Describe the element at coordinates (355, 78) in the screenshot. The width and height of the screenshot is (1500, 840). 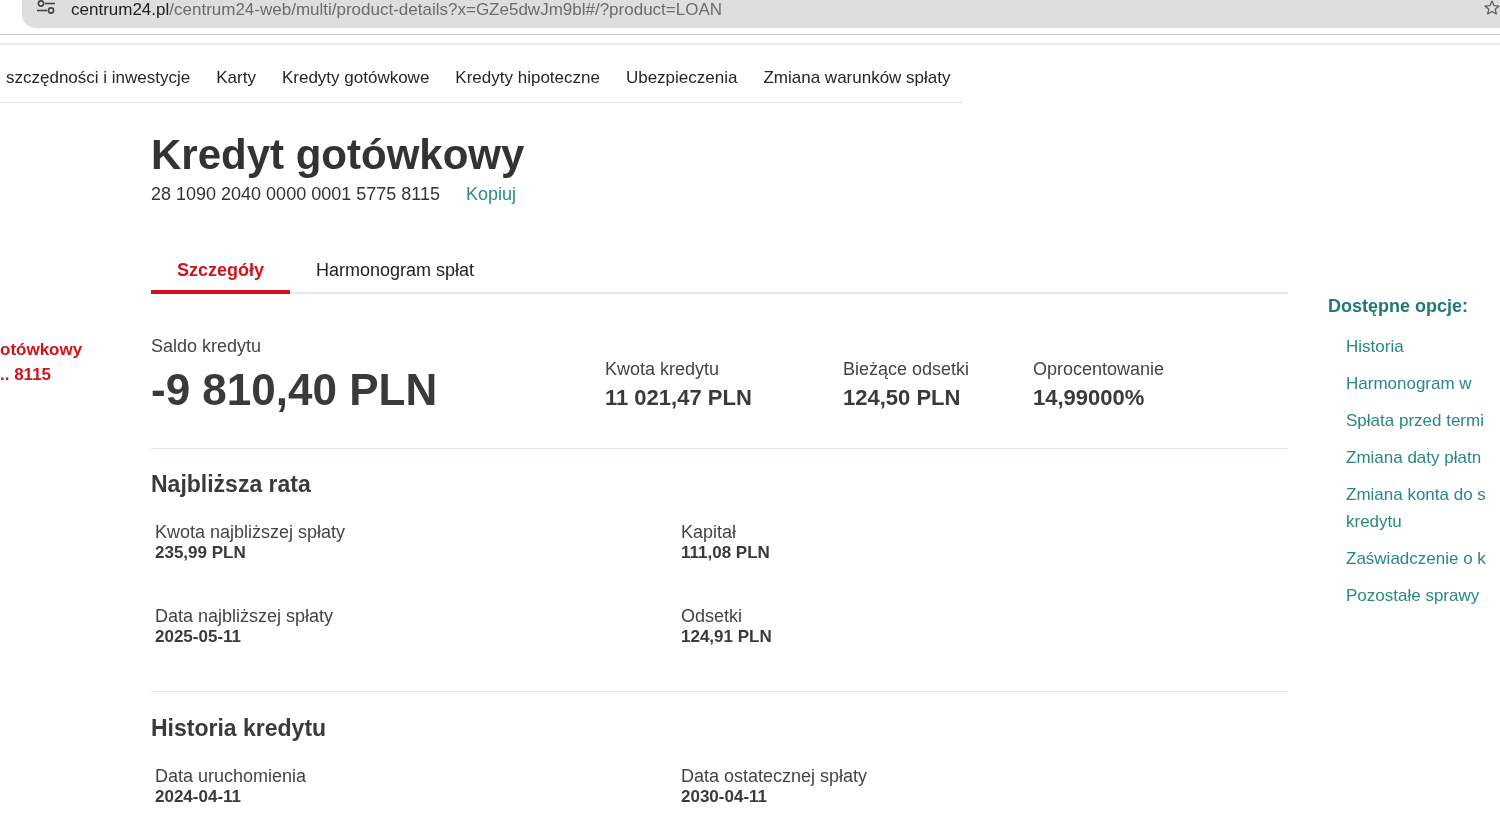
I see `nav-link: Kredyty gotówkowe` at that location.